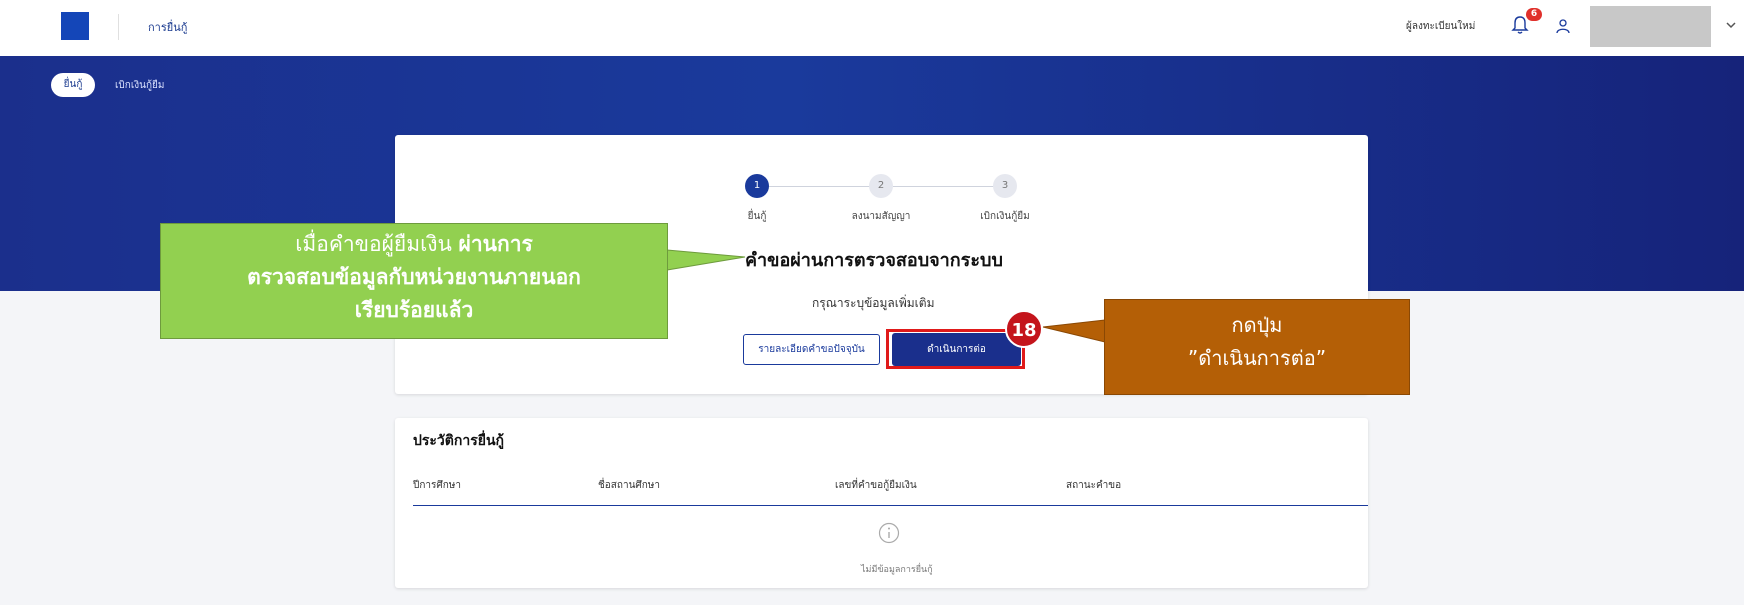  Describe the element at coordinates (1257, 358) in the screenshot. I see `brown-callout-line-2: ”ดำเนินการต่อ”` at that location.